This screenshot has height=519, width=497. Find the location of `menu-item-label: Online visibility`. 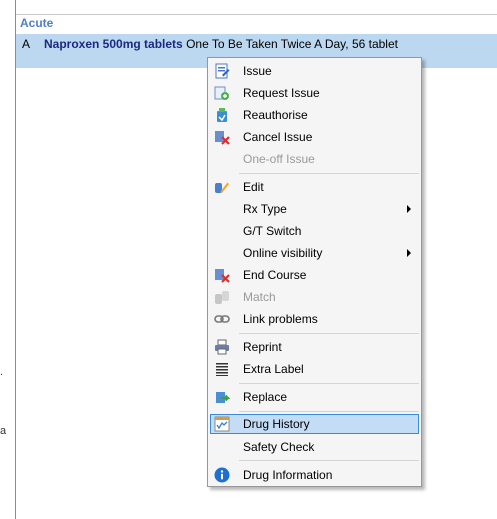

menu-item-label: Online visibility is located at coordinates (283, 253).